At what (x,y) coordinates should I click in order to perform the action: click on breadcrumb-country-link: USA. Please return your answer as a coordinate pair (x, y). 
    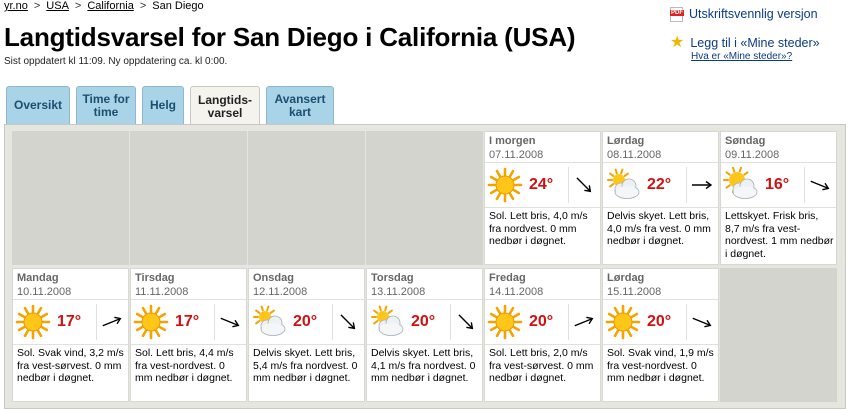
    Looking at the image, I should click on (57, 6).